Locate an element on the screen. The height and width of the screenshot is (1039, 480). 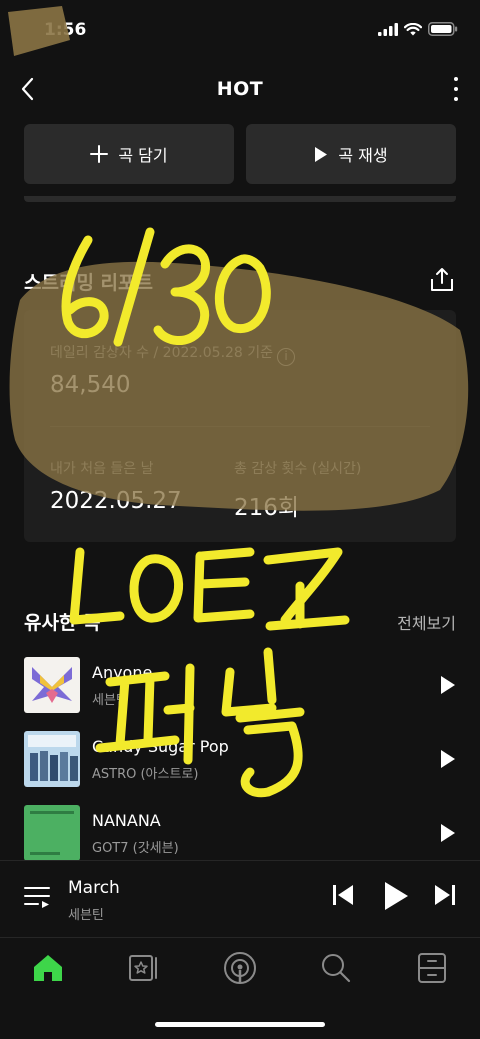
see-all-link: 전체보기 is located at coordinates (426, 622).